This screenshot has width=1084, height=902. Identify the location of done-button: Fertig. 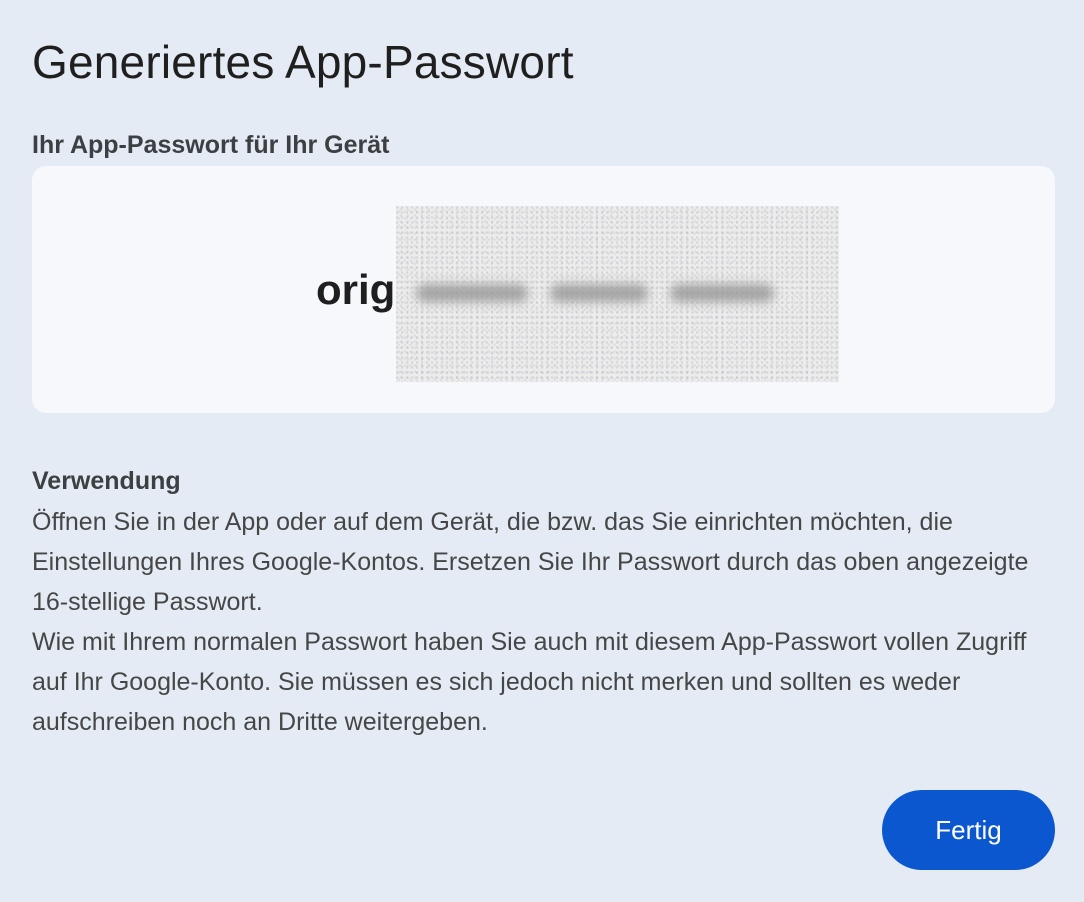
(968, 830).